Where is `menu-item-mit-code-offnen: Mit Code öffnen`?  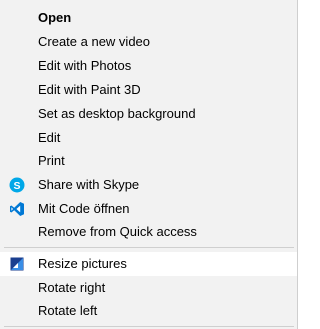 menu-item-mit-code-offnen: Mit Code öffnen is located at coordinates (148, 209).